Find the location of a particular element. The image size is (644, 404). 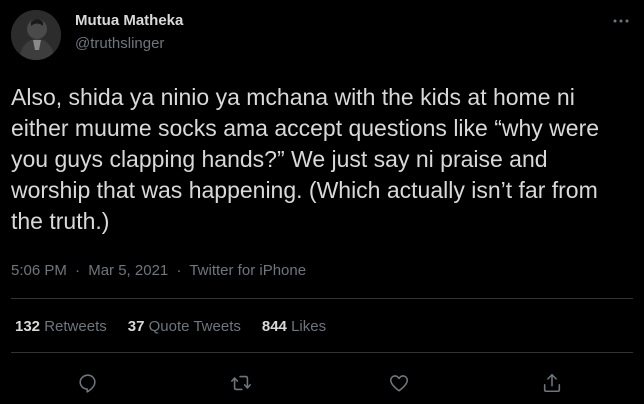

more-dots-icon is located at coordinates (621, 21).